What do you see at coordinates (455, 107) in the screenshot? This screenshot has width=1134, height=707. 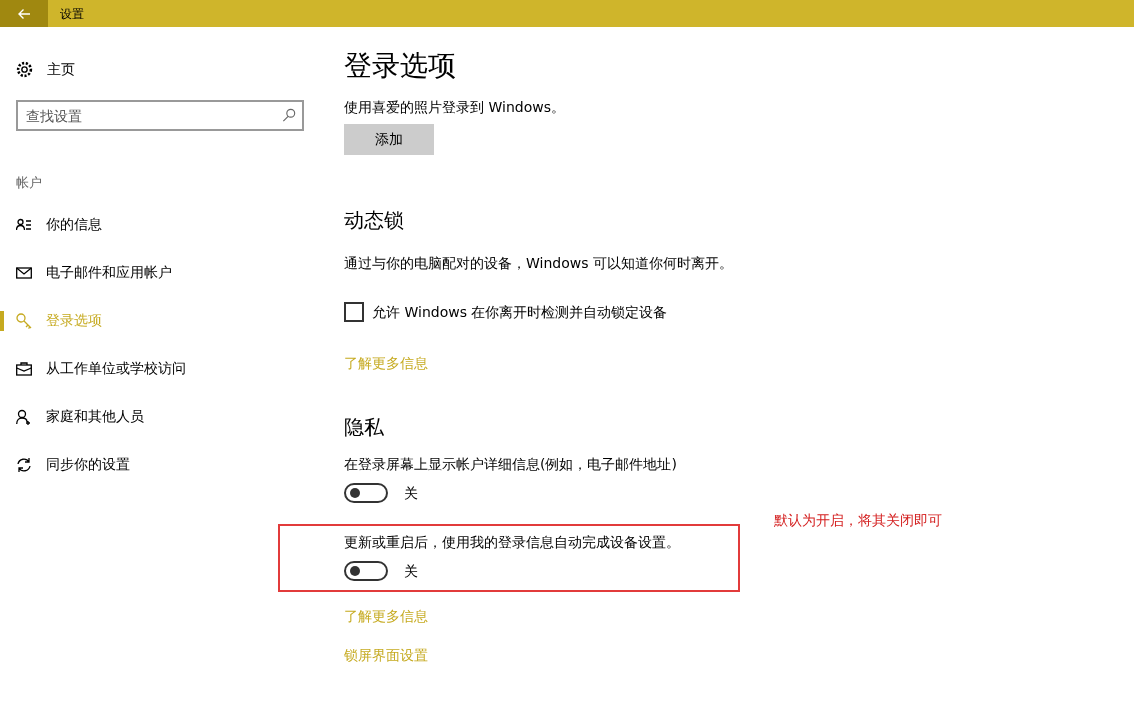 I see `description-text: 使用喜爱的照片登录到 Windows。` at bounding box center [455, 107].